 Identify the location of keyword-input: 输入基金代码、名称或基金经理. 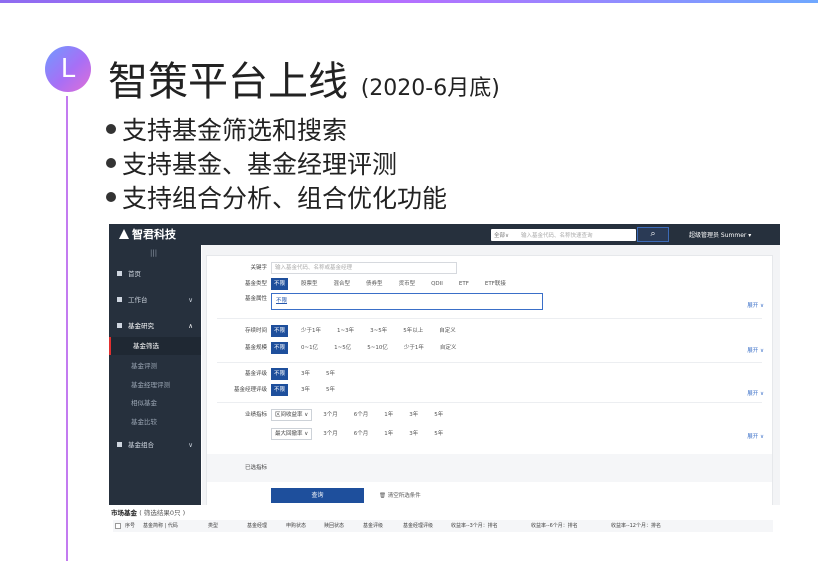
(364, 268).